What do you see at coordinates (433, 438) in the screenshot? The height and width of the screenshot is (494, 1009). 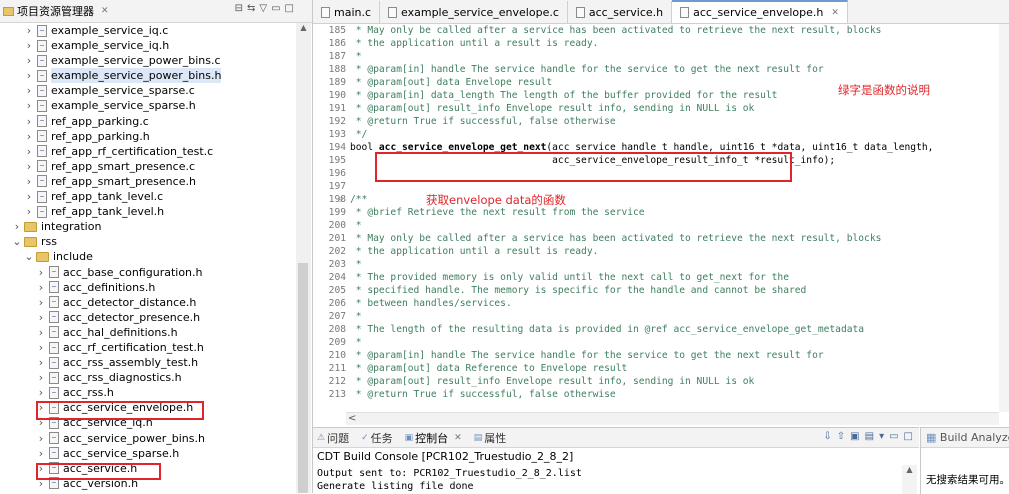 I see `console-tab: ▣ 控制台 ✕` at bounding box center [433, 438].